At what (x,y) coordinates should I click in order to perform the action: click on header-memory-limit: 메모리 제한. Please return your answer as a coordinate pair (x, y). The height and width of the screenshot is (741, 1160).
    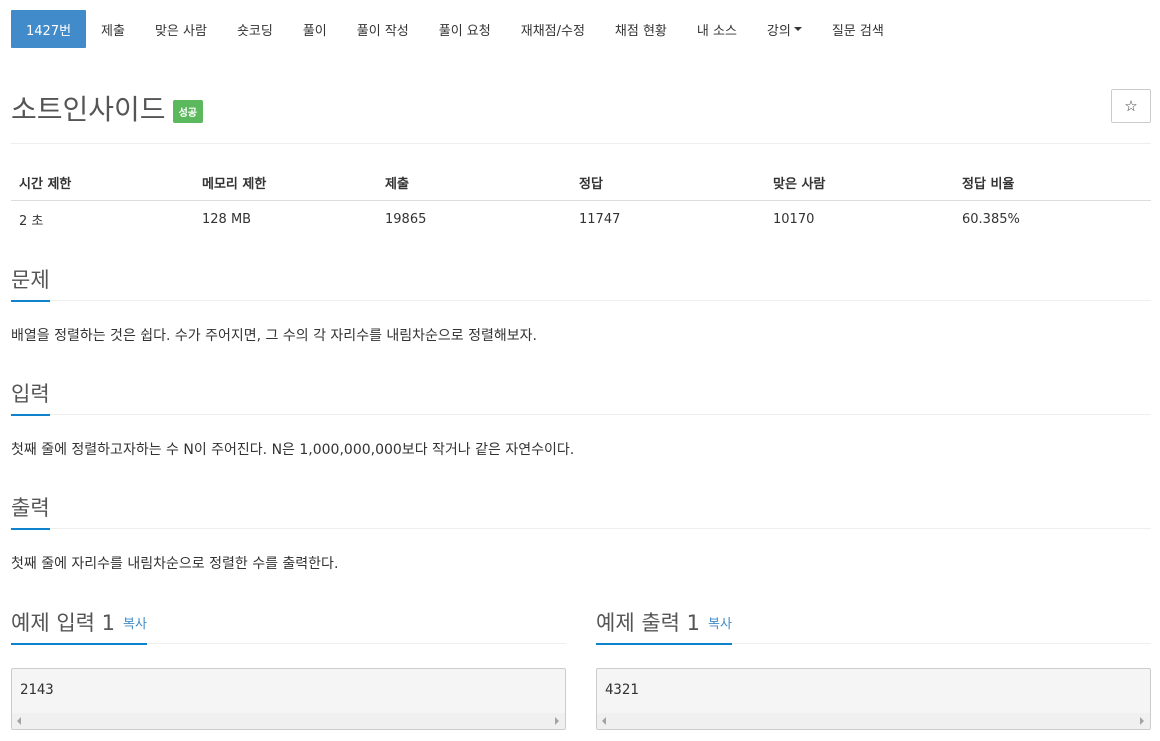
    Looking at the image, I should click on (285, 182).